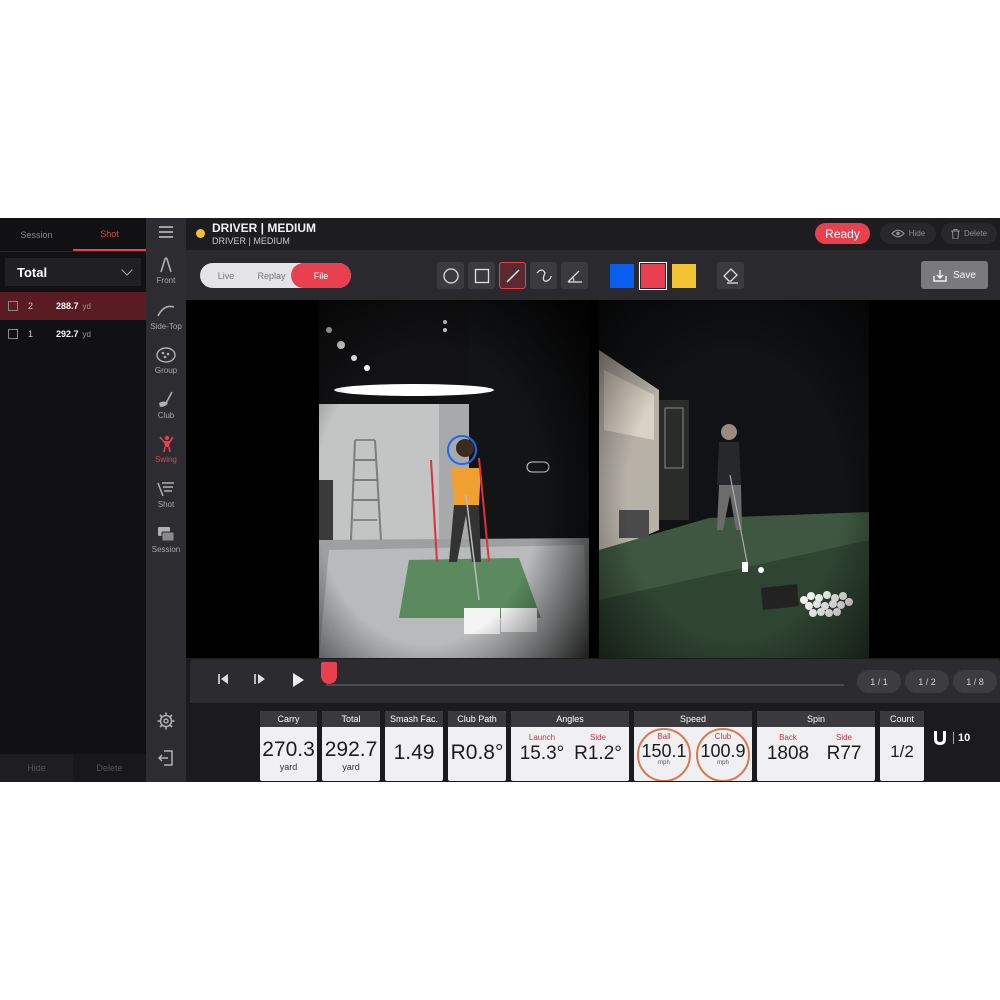  Describe the element at coordinates (351, 719) in the screenshot. I see `total-label: Total` at that location.